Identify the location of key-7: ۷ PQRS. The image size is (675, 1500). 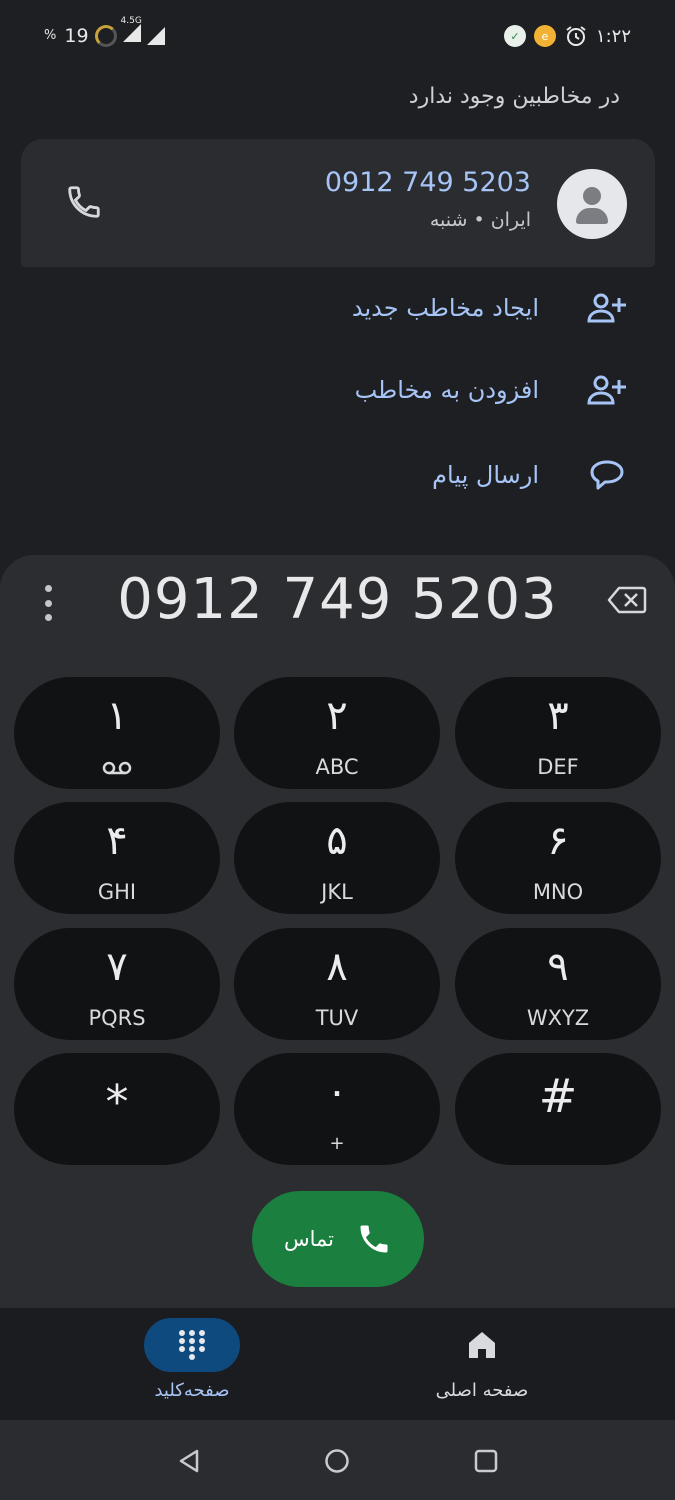
(117, 984).